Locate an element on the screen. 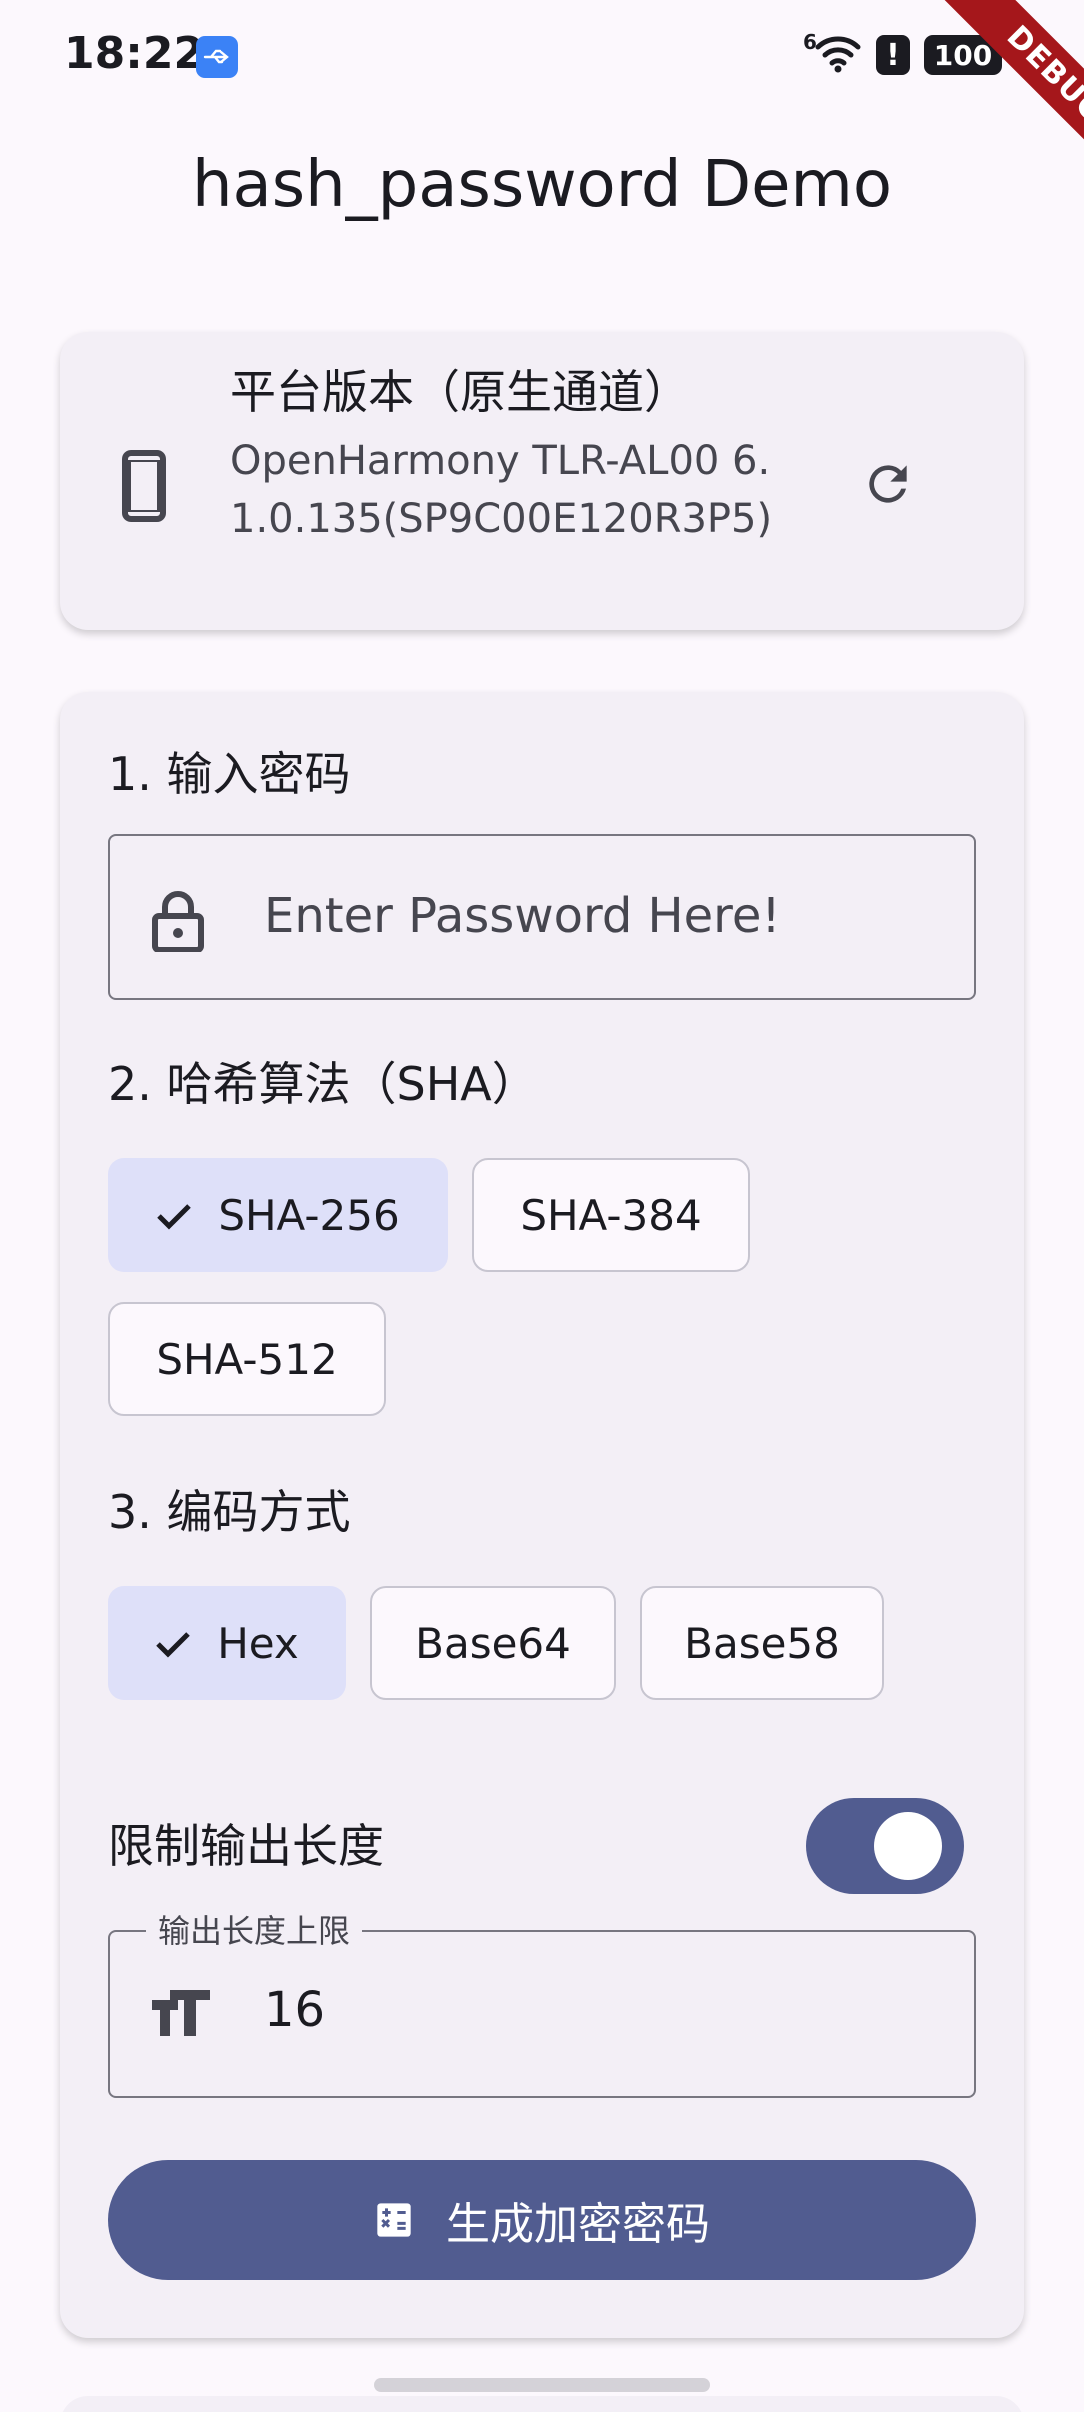 The width and height of the screenshot is (1084, 2412). chip-sha-384: SHA-384 is located at coordinates (611, 1215).